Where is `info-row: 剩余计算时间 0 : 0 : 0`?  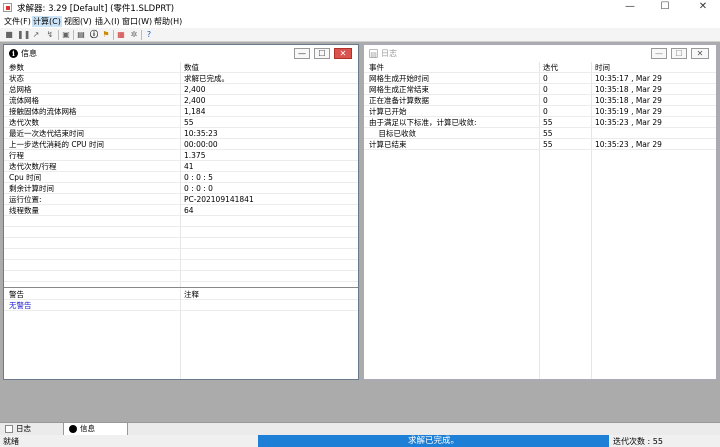
info-row: 剩余计算时间 0 : 0 : 0 is located at coordinates (181, 188).